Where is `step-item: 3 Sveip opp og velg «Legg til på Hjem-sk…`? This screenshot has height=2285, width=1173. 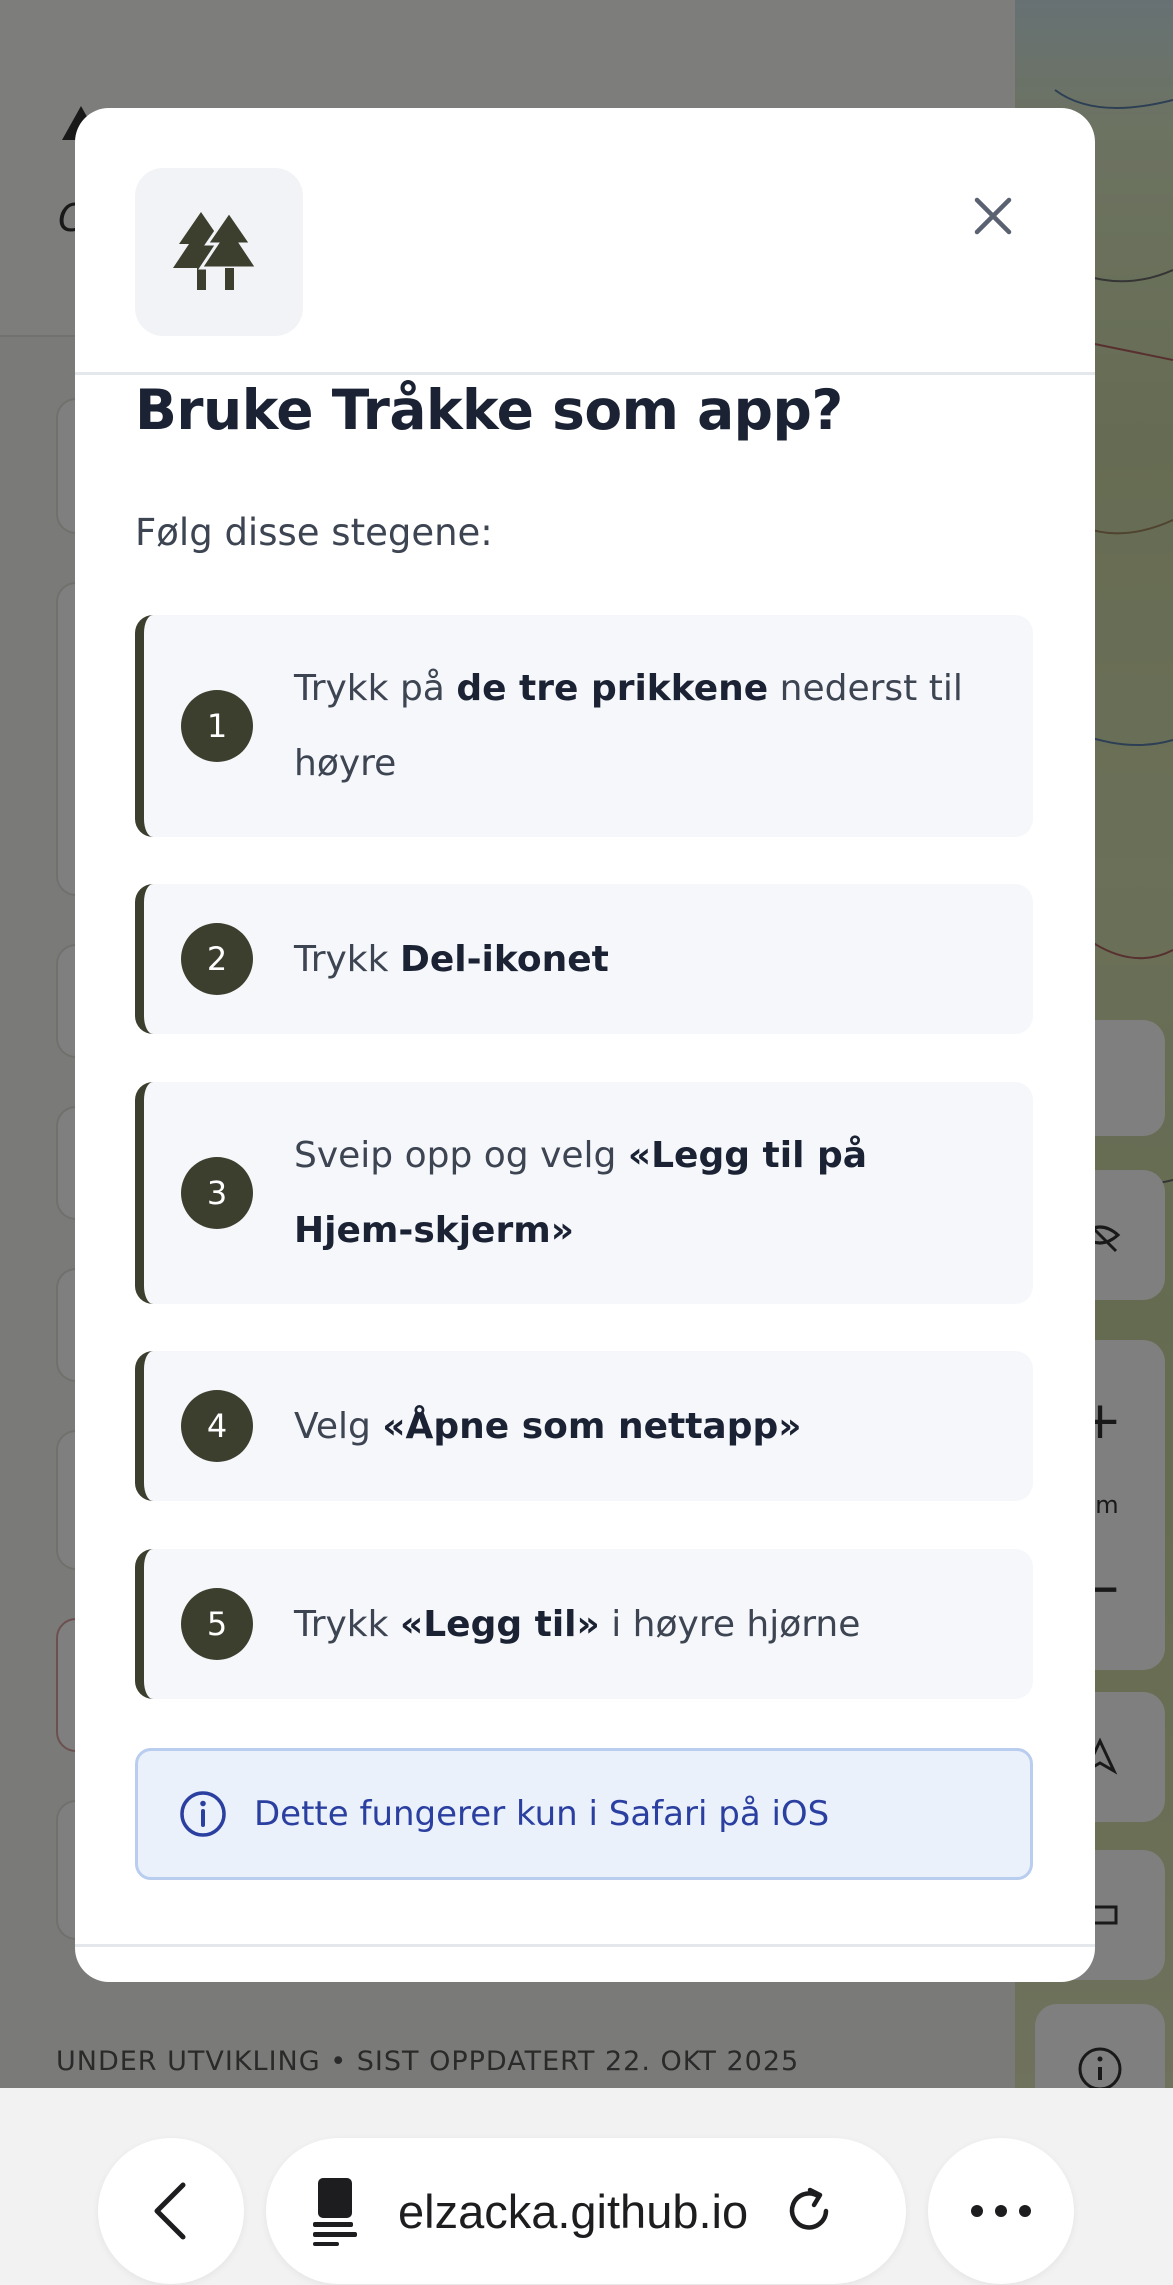
step-item: 3 Sveip opp og velg «Legg til på Hjem-sk… is located at coordinates (584, 1193).